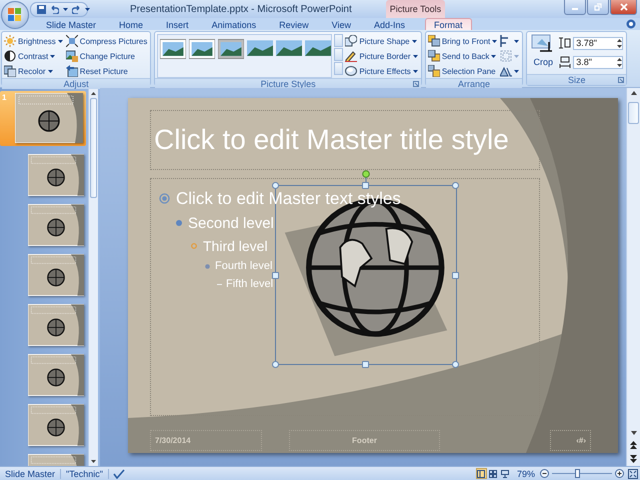 This screenshot has height=480, width=640. Describe the element at coordinates (565, 62) in the screenshot. I see `width-icon` at that location.